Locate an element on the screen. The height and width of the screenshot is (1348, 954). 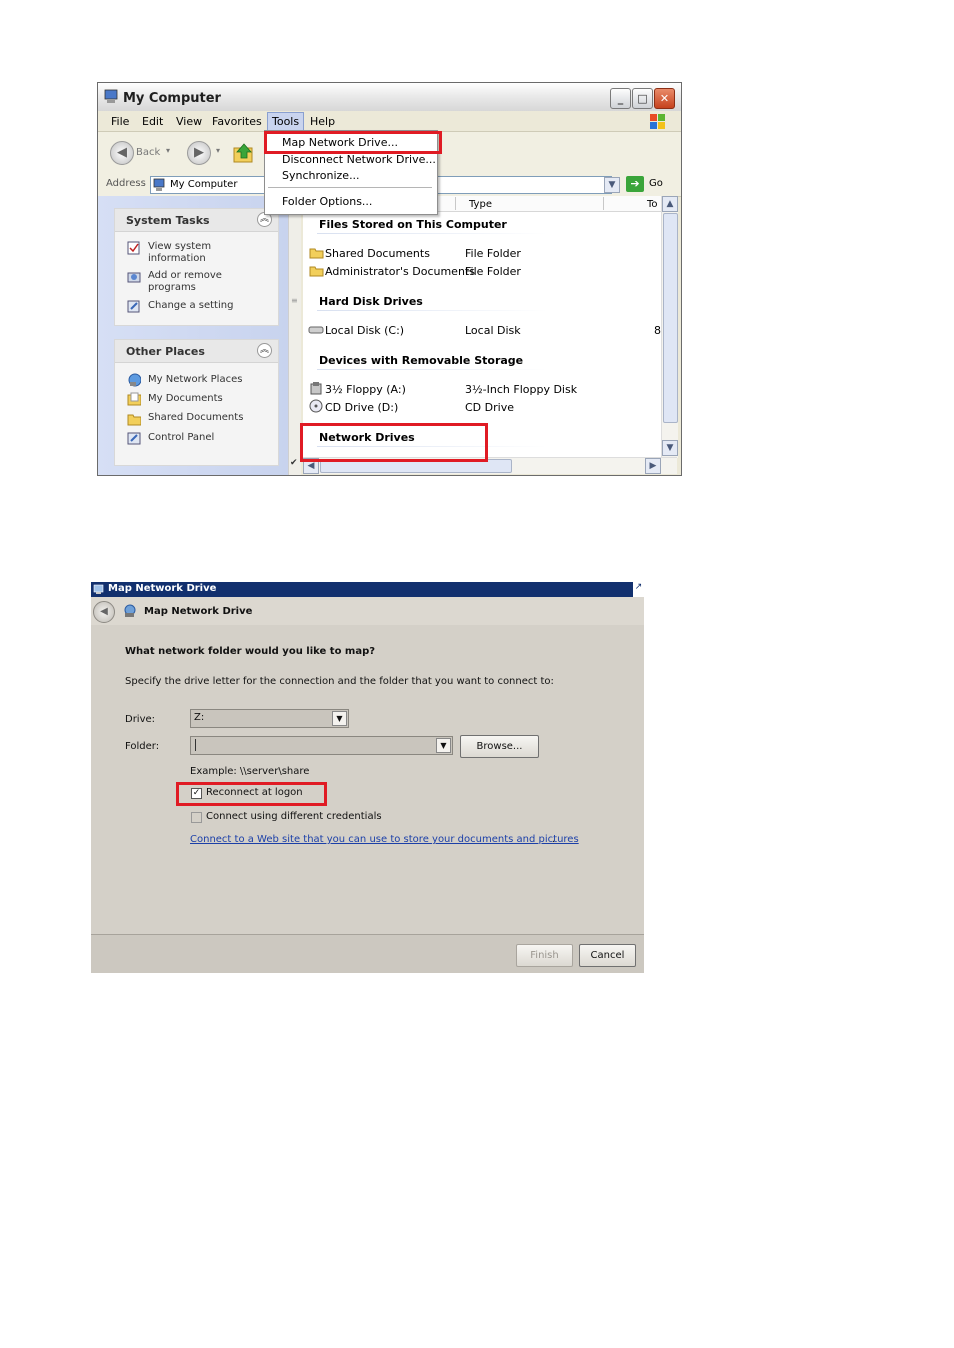
forward-dropdown-icon: ▾ is located at coordinates (218, 150).